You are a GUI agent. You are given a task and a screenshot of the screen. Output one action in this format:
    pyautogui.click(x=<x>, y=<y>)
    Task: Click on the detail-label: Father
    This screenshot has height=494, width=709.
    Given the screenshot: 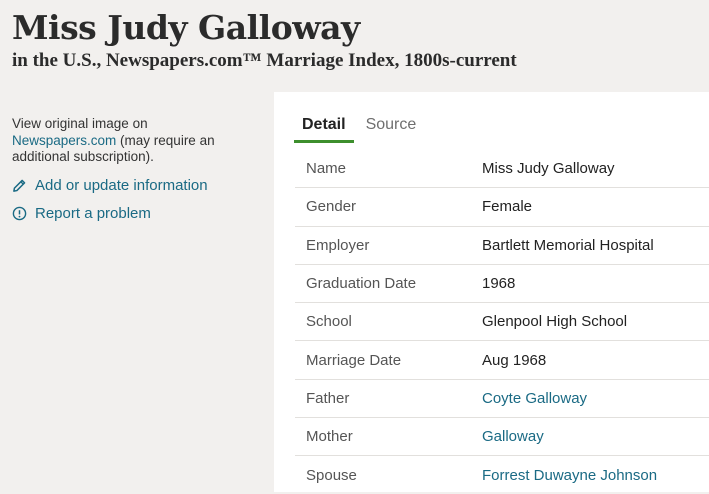 What is the action you would take?
    pyautogui.click(x=328, y=398)
    